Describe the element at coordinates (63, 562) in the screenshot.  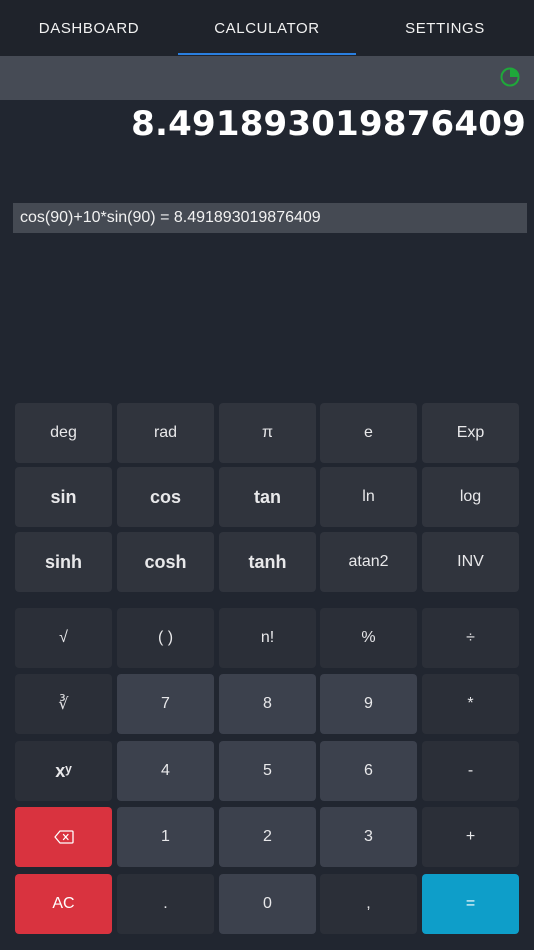
I see `key-sinh: sinh` at that location.